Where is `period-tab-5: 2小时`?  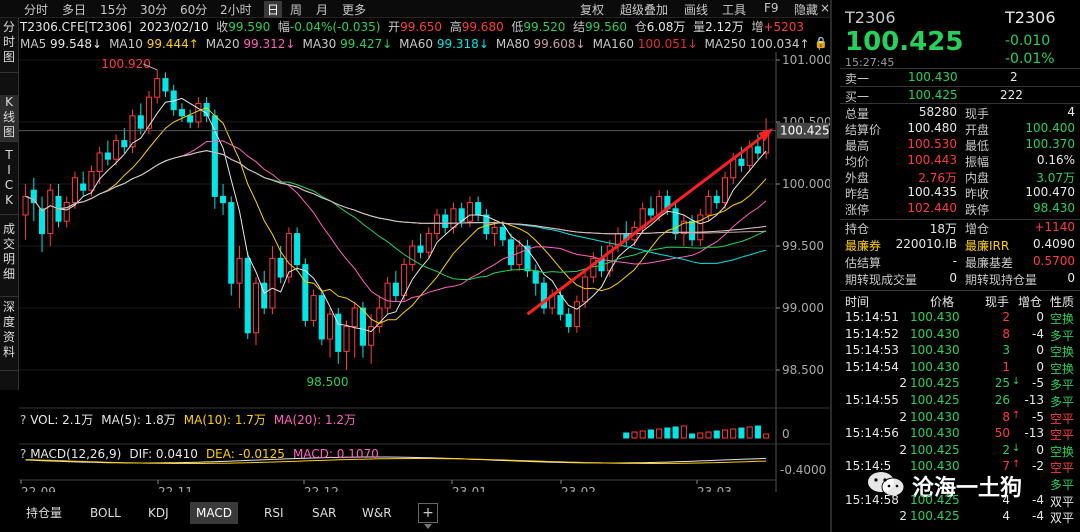
period-tab-5: 2小时 is located at coordinates (236, 9).